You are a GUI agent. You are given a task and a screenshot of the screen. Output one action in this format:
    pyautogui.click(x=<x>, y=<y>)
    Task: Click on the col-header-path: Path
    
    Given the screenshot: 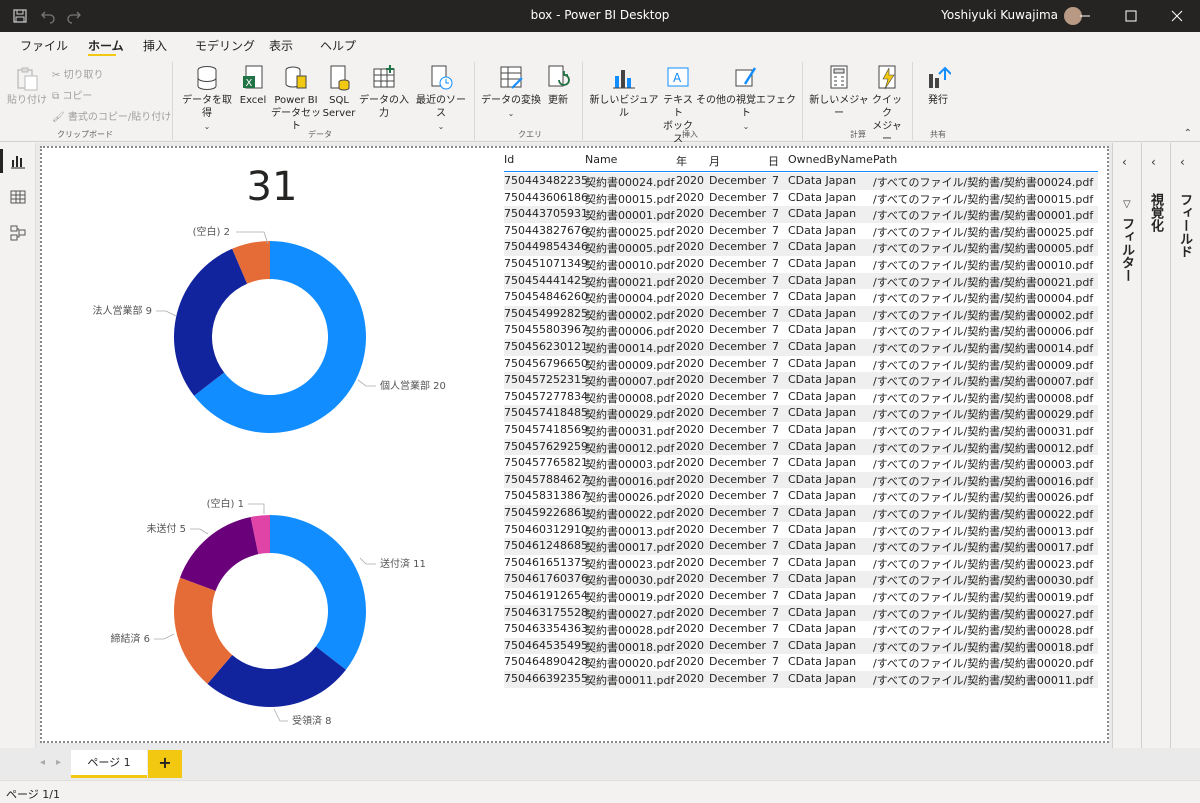 What is the action you would take?
    pyautogui.click(x=885, y=159)
    